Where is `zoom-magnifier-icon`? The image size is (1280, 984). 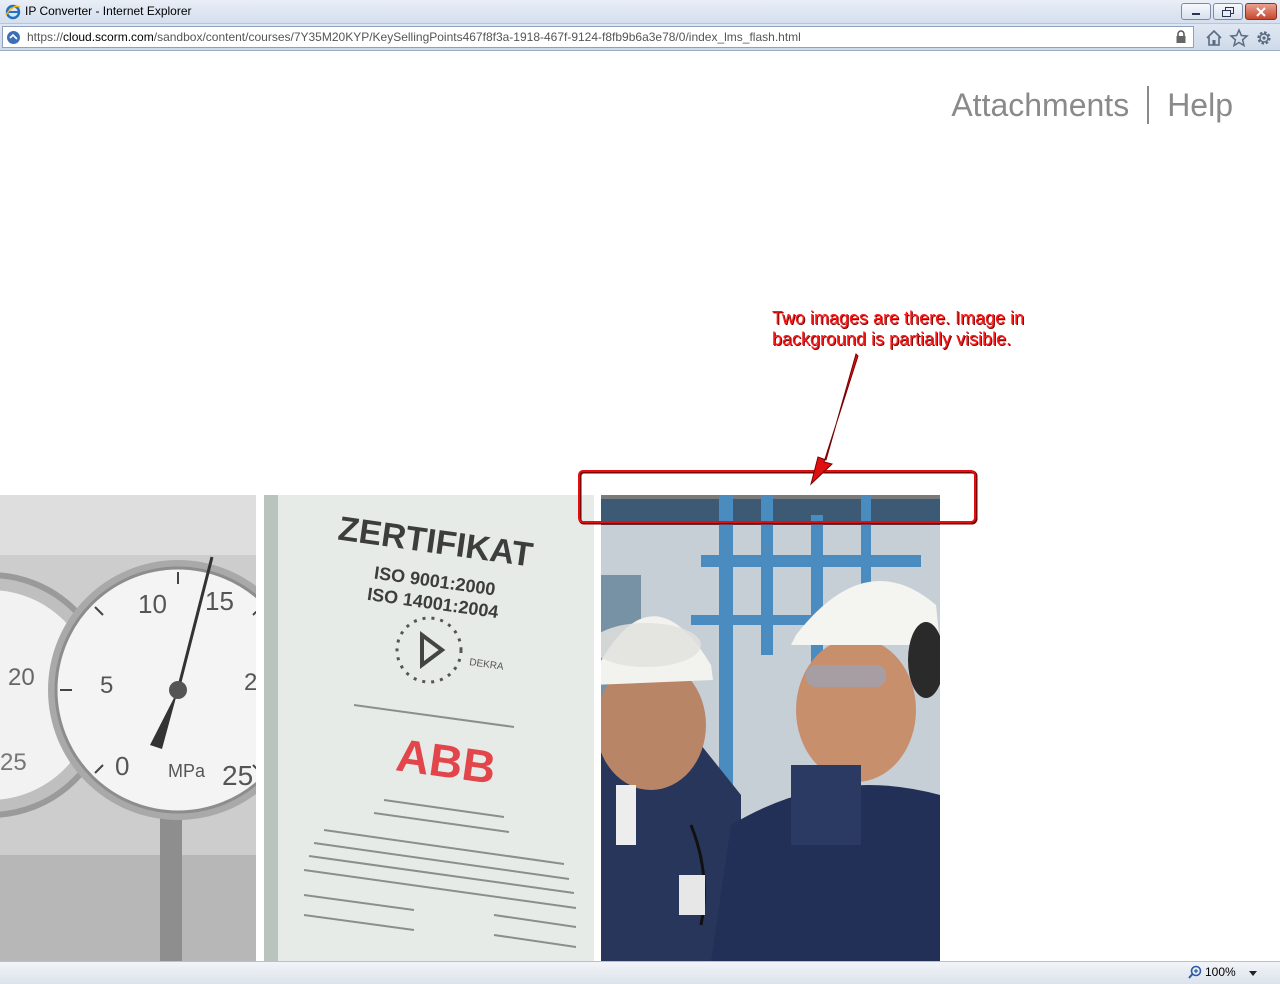
zoom-magnifier-icon is located at coordinates (1195, 972).